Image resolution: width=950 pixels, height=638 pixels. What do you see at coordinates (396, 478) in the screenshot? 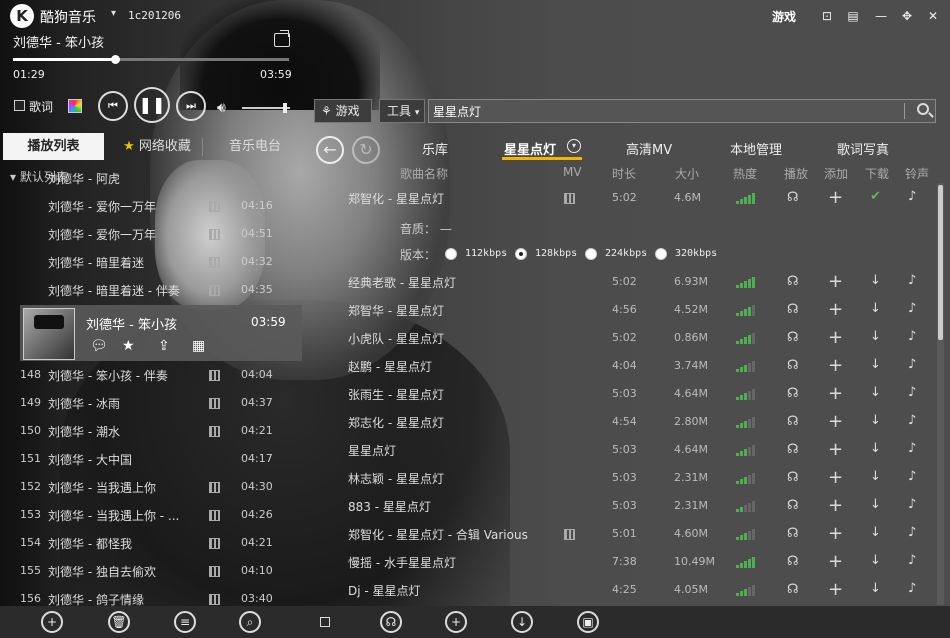
I see `result-song-name: 林志颖 - 星星点灯` at bounding box center [396, 478].